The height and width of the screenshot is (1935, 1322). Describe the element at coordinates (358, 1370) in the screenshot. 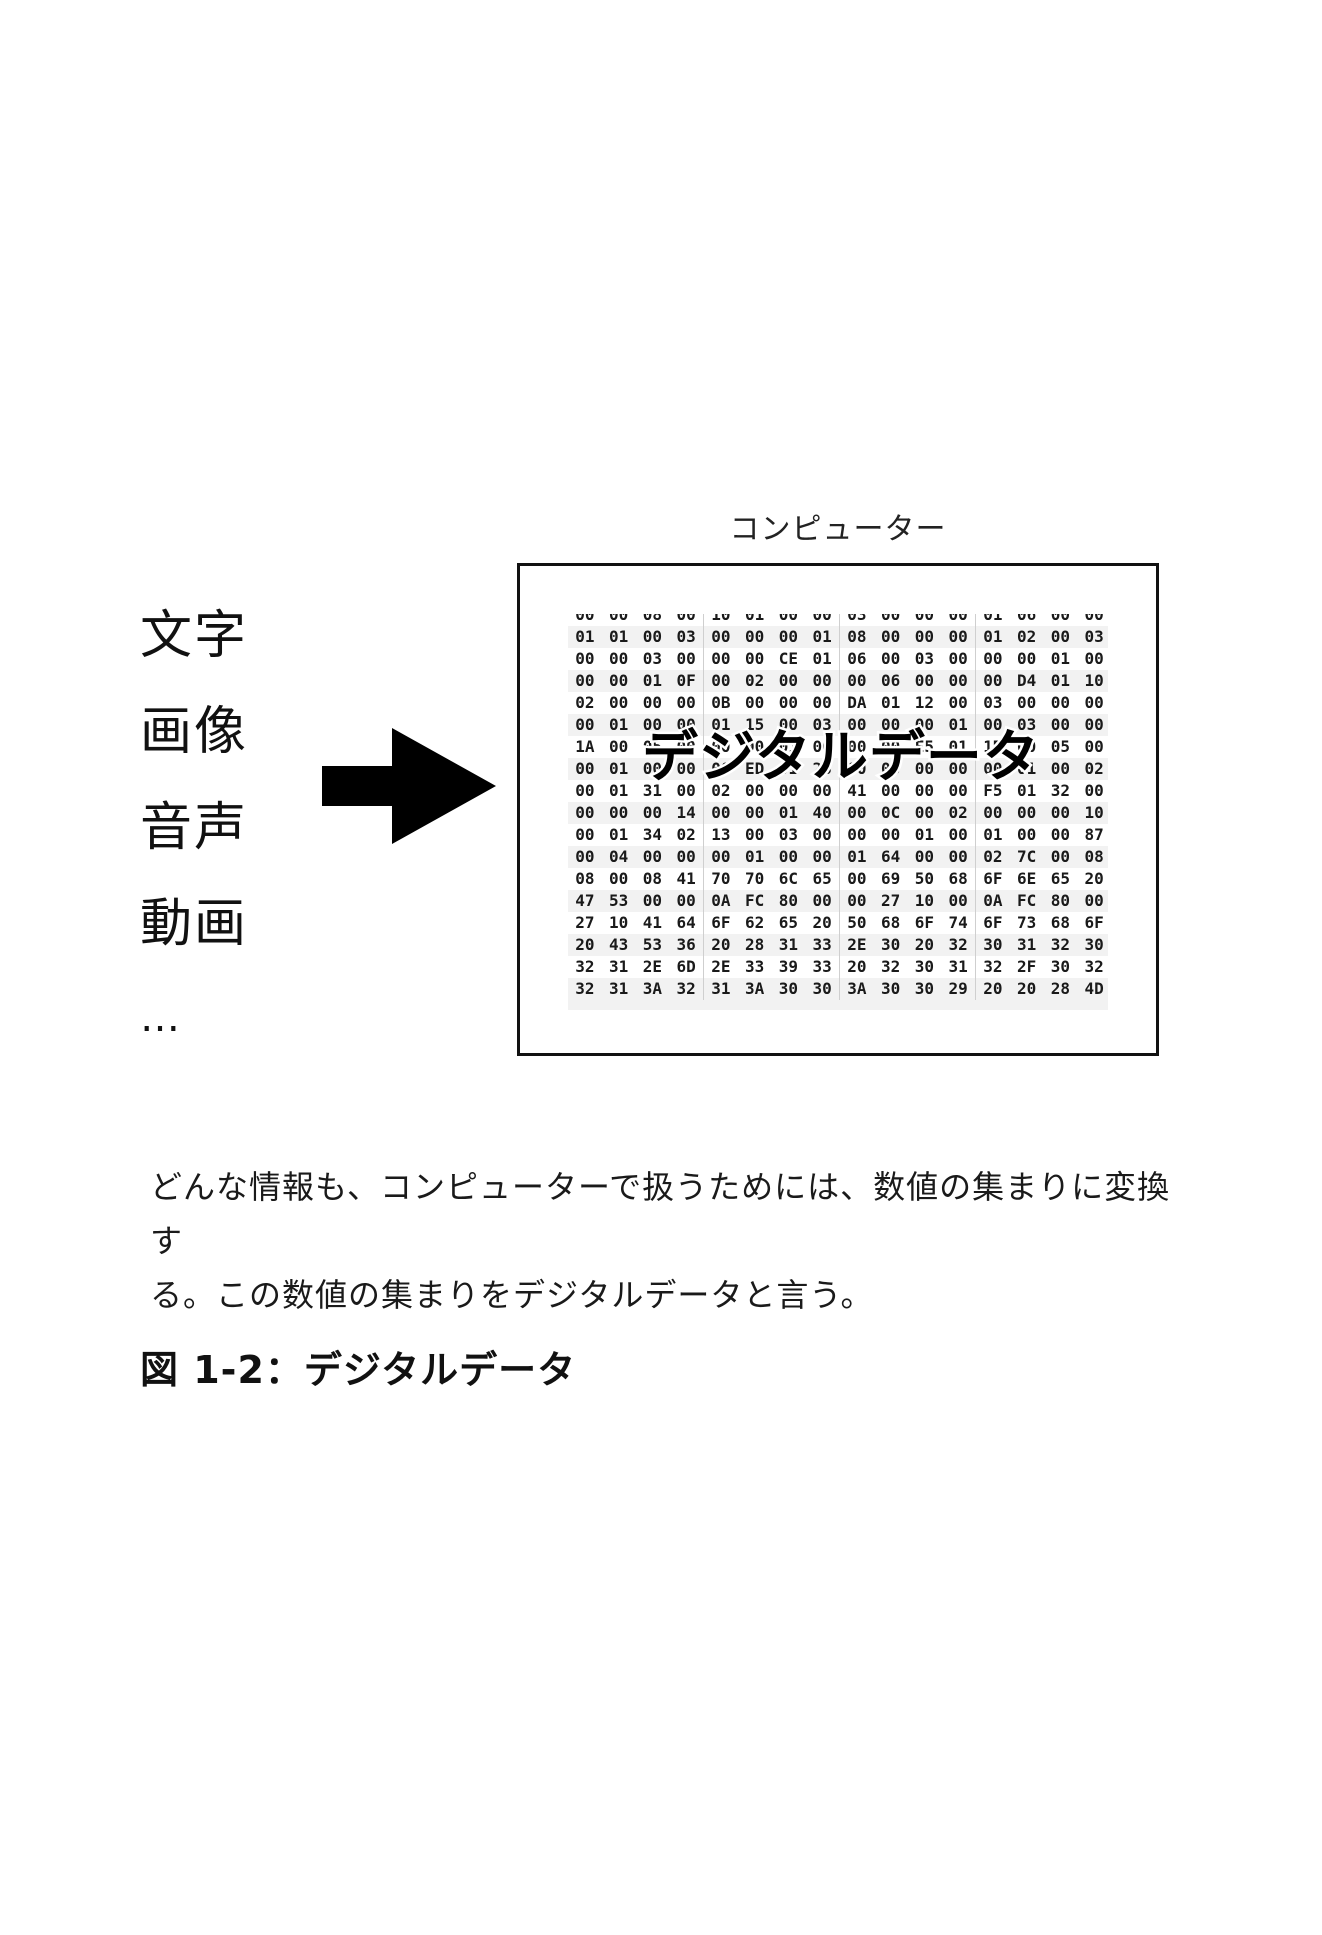

I see `figure-title: 図 1-2：デジタルデータ` at that location.